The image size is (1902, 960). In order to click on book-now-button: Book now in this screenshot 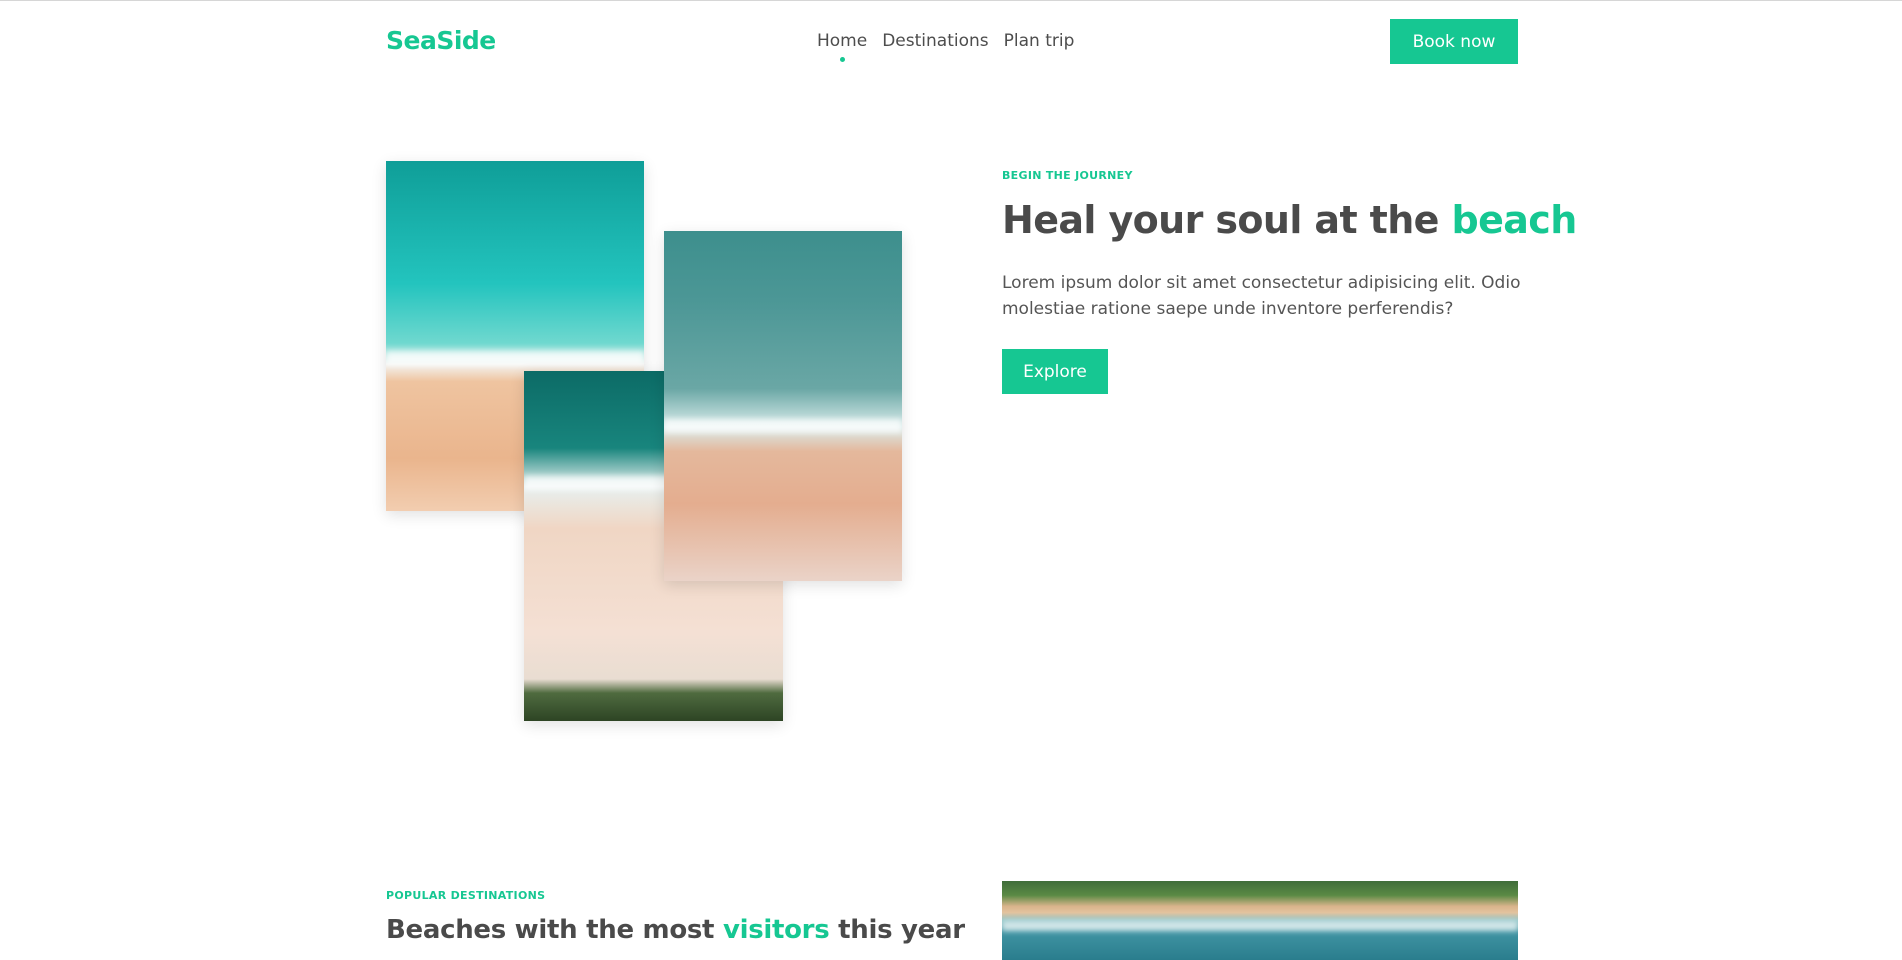, I will do `click(1454, 41)`.